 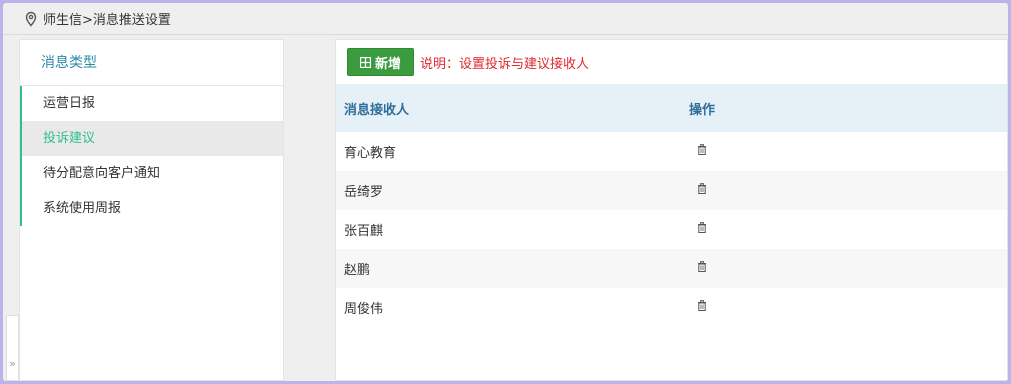 What do you see at coordinates (69, 138) in the screenshot?
I see `message-type-label: 投诉建议` at bounding box center [69, 138].